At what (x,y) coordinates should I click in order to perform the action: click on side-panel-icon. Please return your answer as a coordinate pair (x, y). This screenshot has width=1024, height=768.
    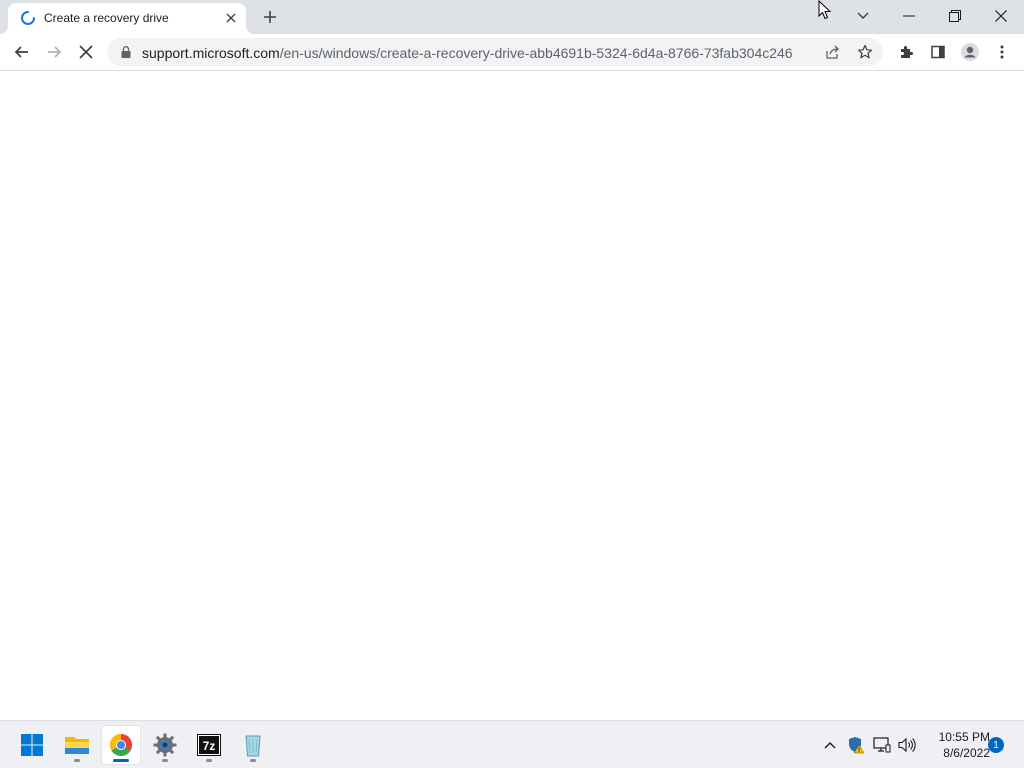
    Looking at the image, I should click on (938, 52).